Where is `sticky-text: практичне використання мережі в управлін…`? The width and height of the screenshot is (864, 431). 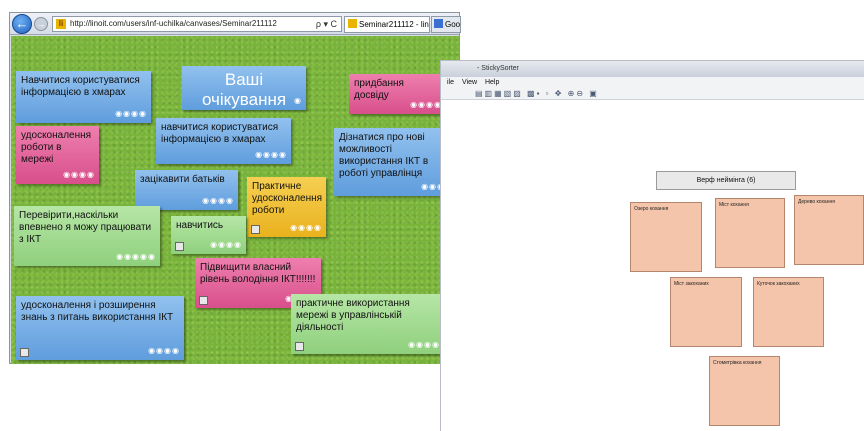
sticky-text: практичне використання мережі в управлін… is located at coordinates (353, 315).